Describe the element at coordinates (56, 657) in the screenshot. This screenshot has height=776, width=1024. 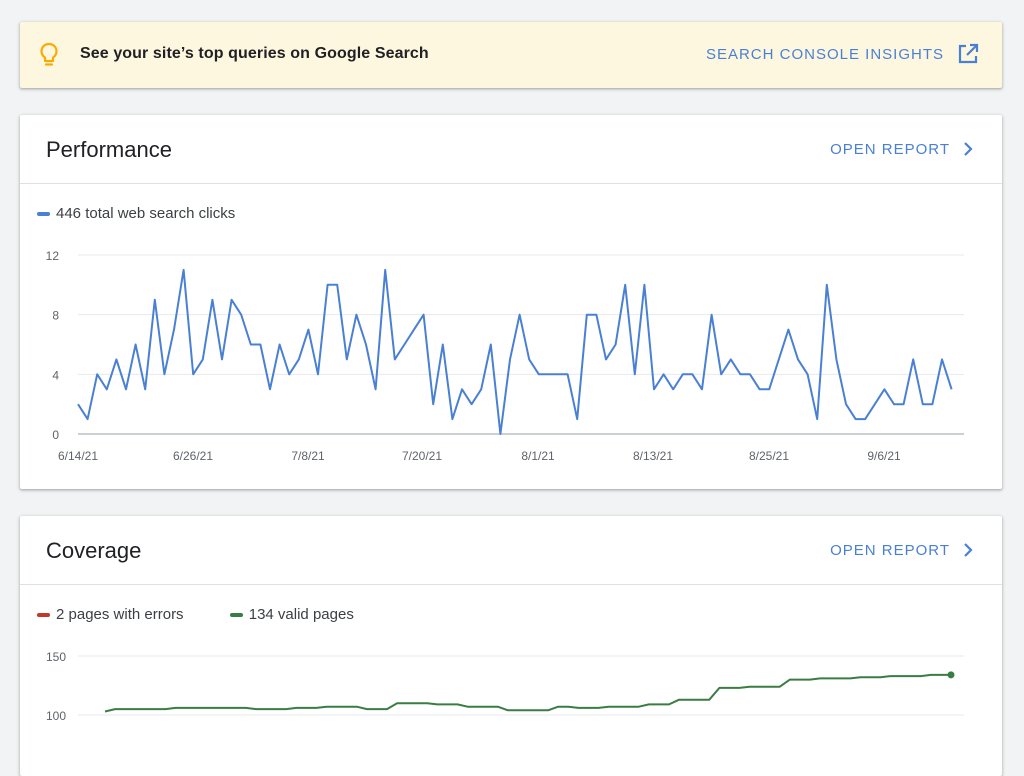
I see `y-tick-label: 150` at that location.